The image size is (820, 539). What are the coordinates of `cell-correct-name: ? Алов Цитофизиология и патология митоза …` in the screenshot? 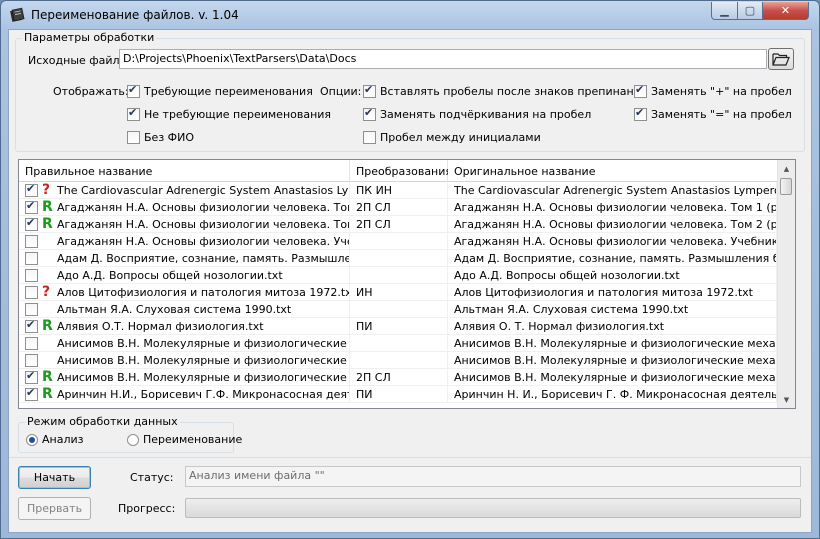 It's located at (184, 292).